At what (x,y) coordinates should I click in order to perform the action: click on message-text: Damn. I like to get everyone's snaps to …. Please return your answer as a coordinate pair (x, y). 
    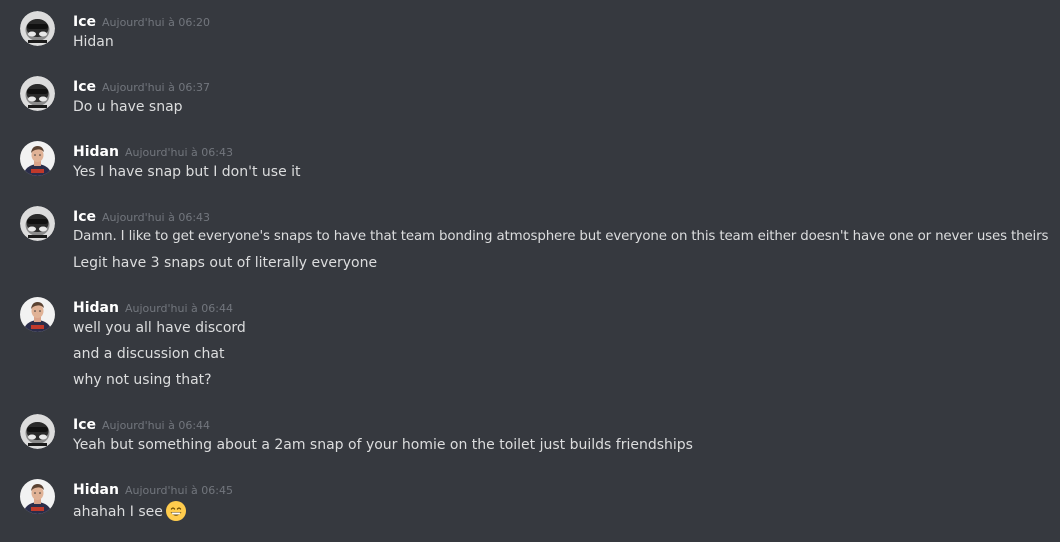
    Looking at the image, I should click on (561, 236).